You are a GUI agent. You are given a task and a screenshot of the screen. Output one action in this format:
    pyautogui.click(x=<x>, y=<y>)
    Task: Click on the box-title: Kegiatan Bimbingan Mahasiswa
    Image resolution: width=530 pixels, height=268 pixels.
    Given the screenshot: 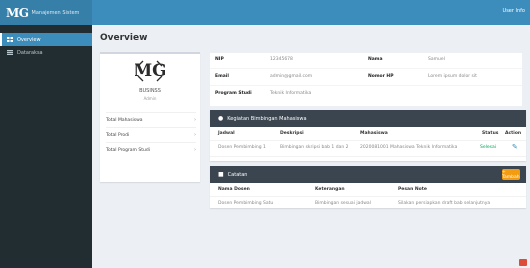 What is the action you would take?
    pyautogui.click(x=267, y=118)
    